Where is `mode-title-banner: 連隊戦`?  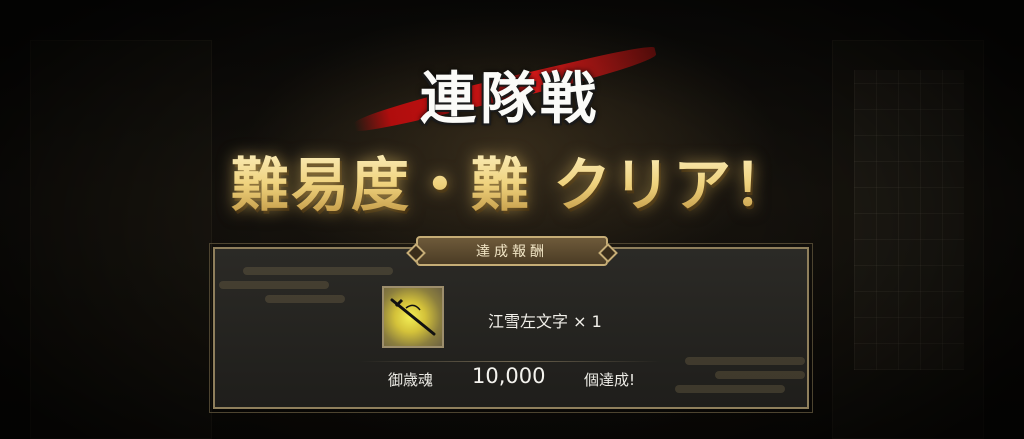
mode-title-banner: 連隊戦 is located at coordinates (510, 89).